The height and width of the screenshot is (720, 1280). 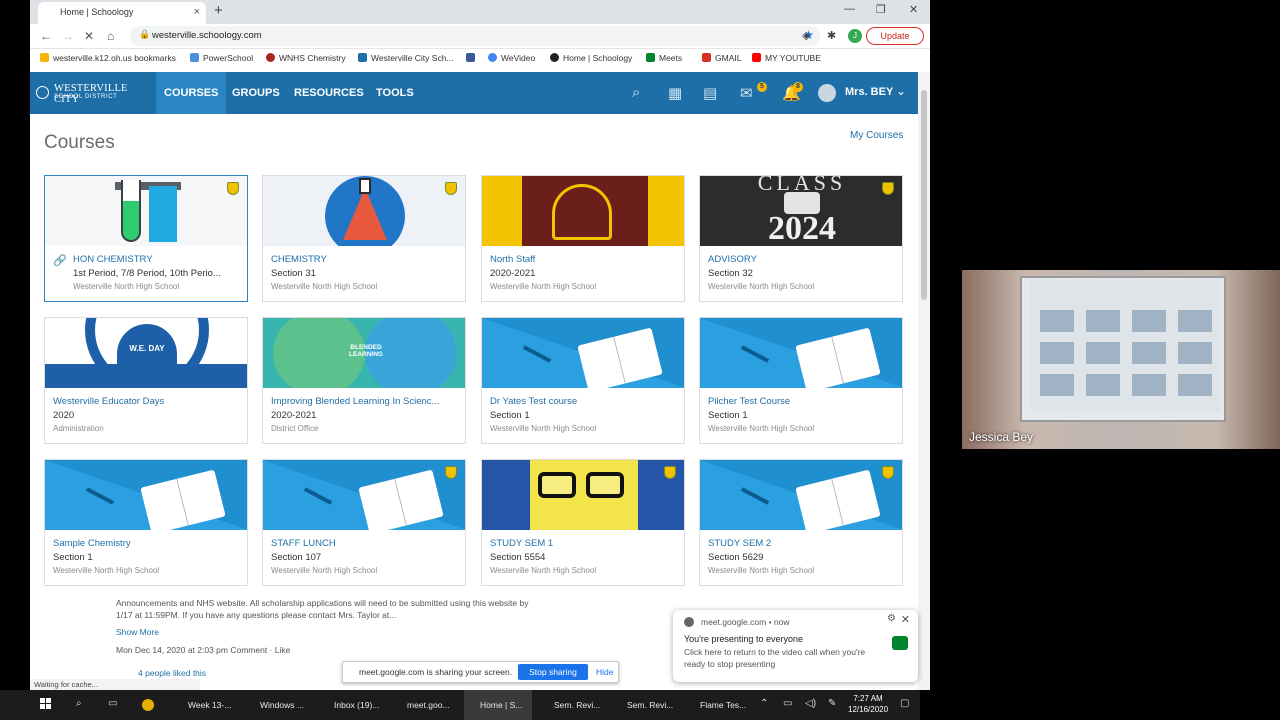 What do you see at coordinates (689, 622) in the screenshot?
I see `chrome-icon` at bounding box center [689, 622].